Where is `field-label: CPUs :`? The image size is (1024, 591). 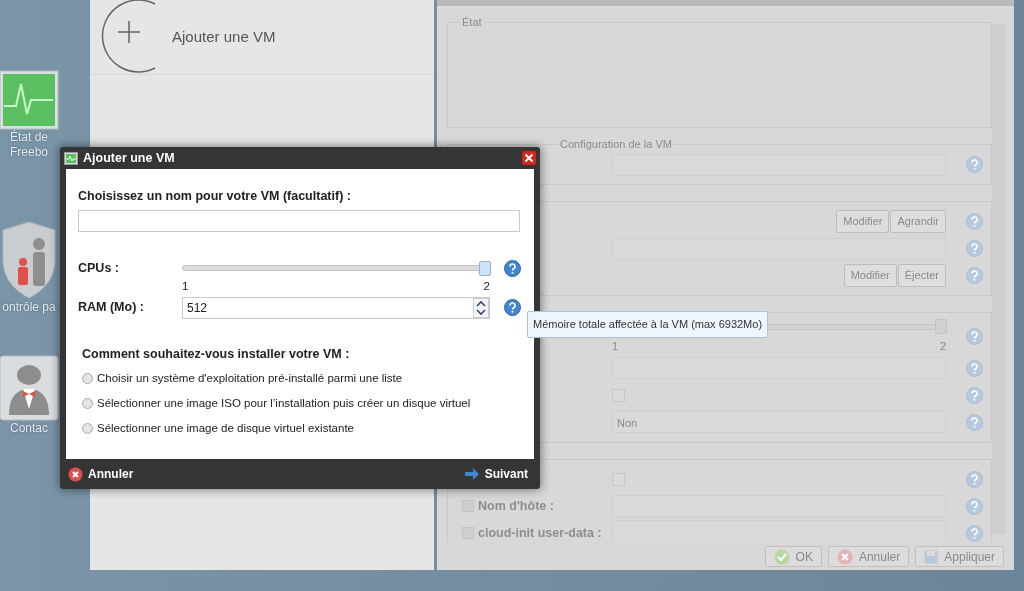
field-label: CPUs : is located at coordinates (99, 268).